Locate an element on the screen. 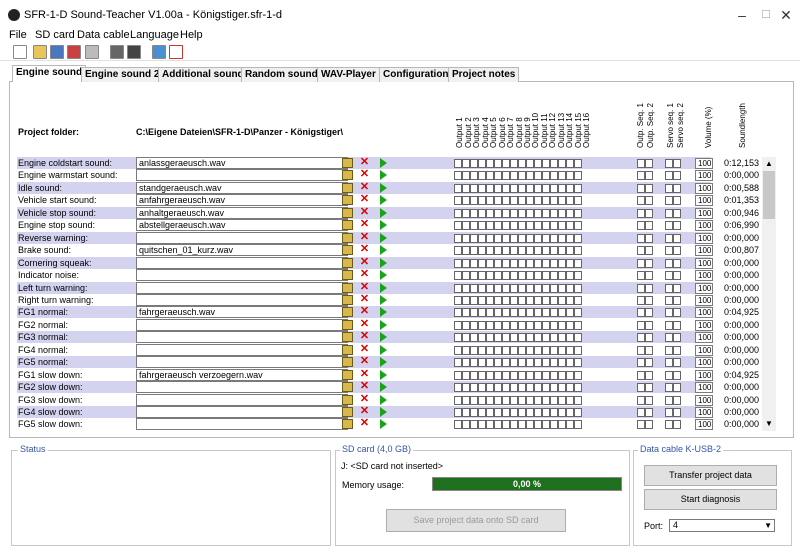 This screenshot has height=557, width=800. tab-additional-sound: Additional sound is located at coordinates (203, 74).